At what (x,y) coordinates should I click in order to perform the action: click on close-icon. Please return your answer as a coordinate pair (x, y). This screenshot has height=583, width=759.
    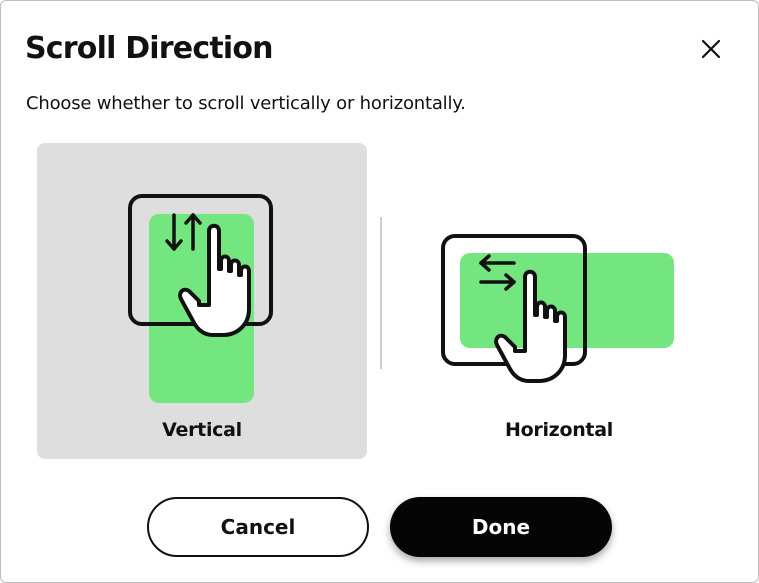
    Looking at the image, I should click on (711, 49).